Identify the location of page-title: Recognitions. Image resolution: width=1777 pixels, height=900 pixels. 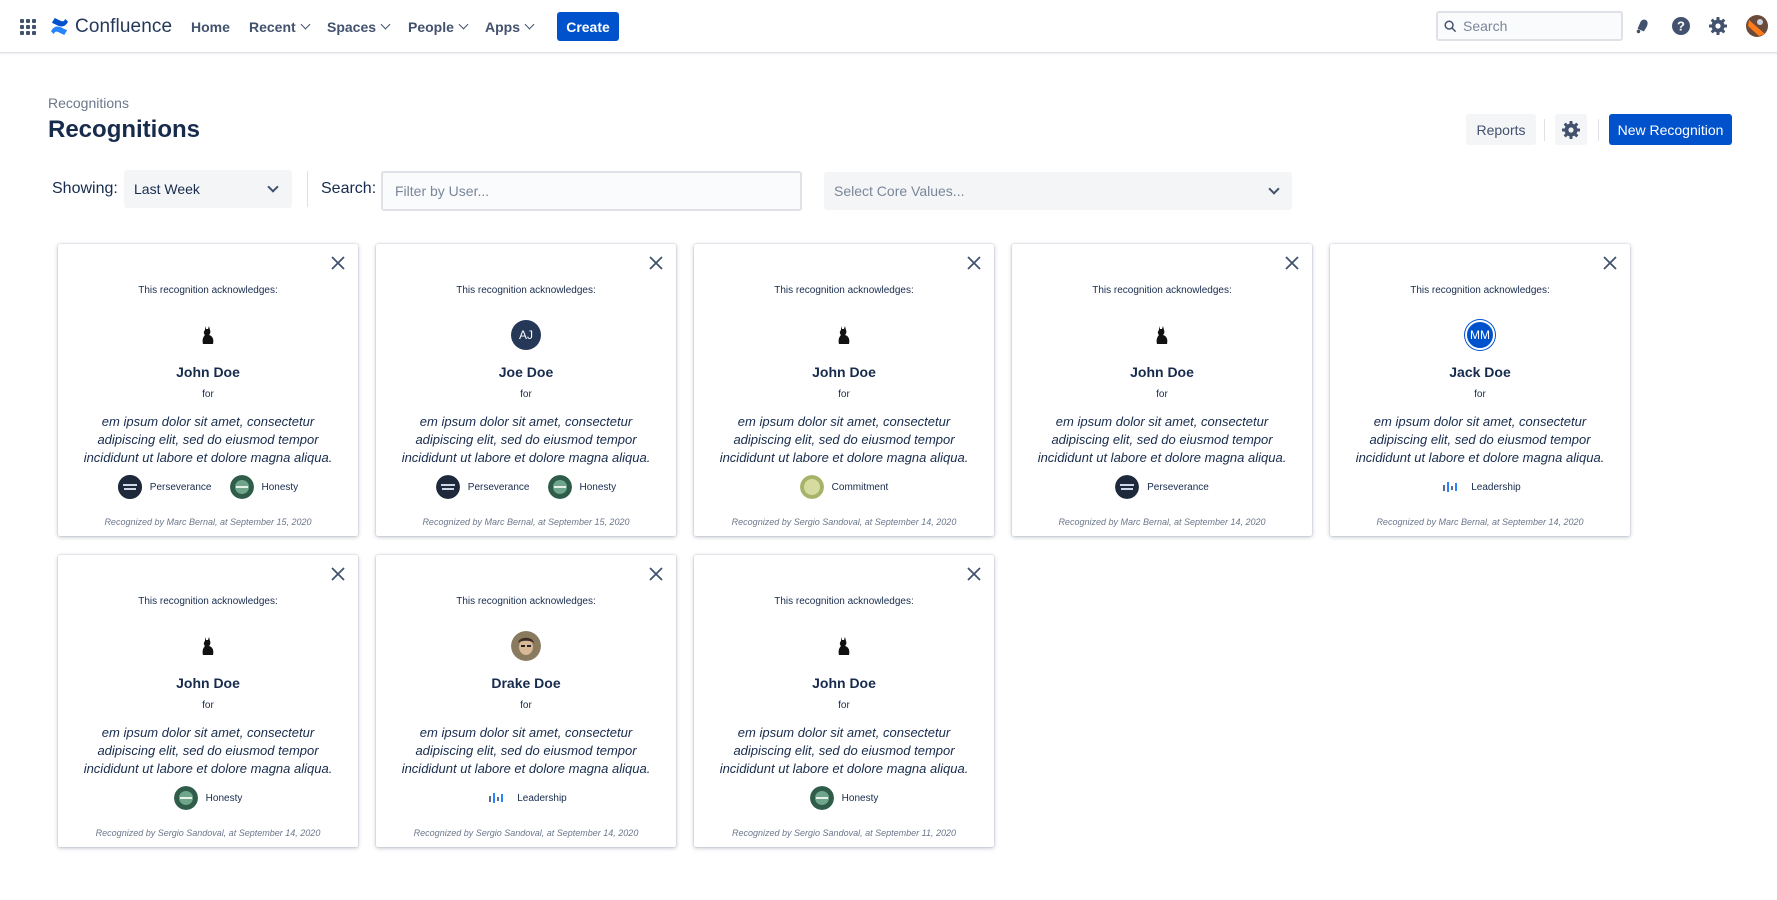
(124, 129).